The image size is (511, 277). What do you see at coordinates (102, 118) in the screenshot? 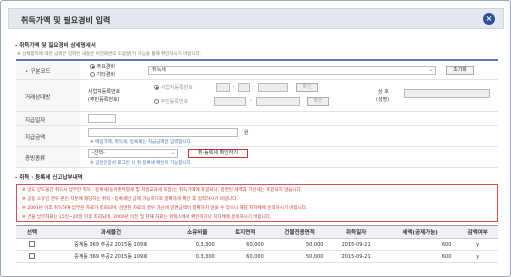
I see `pay-date-input` at bounding box center [102, 118].